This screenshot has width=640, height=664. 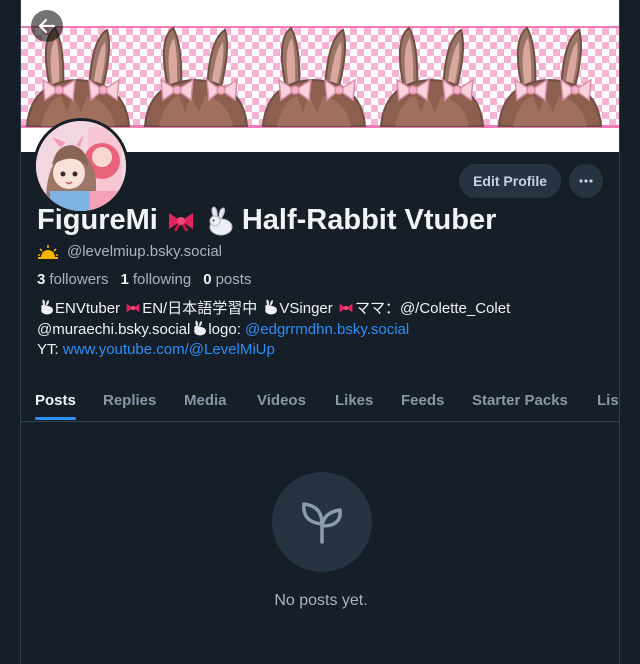 I want to click on empty-state-message: No posts yet., so click(x=321, y=600).